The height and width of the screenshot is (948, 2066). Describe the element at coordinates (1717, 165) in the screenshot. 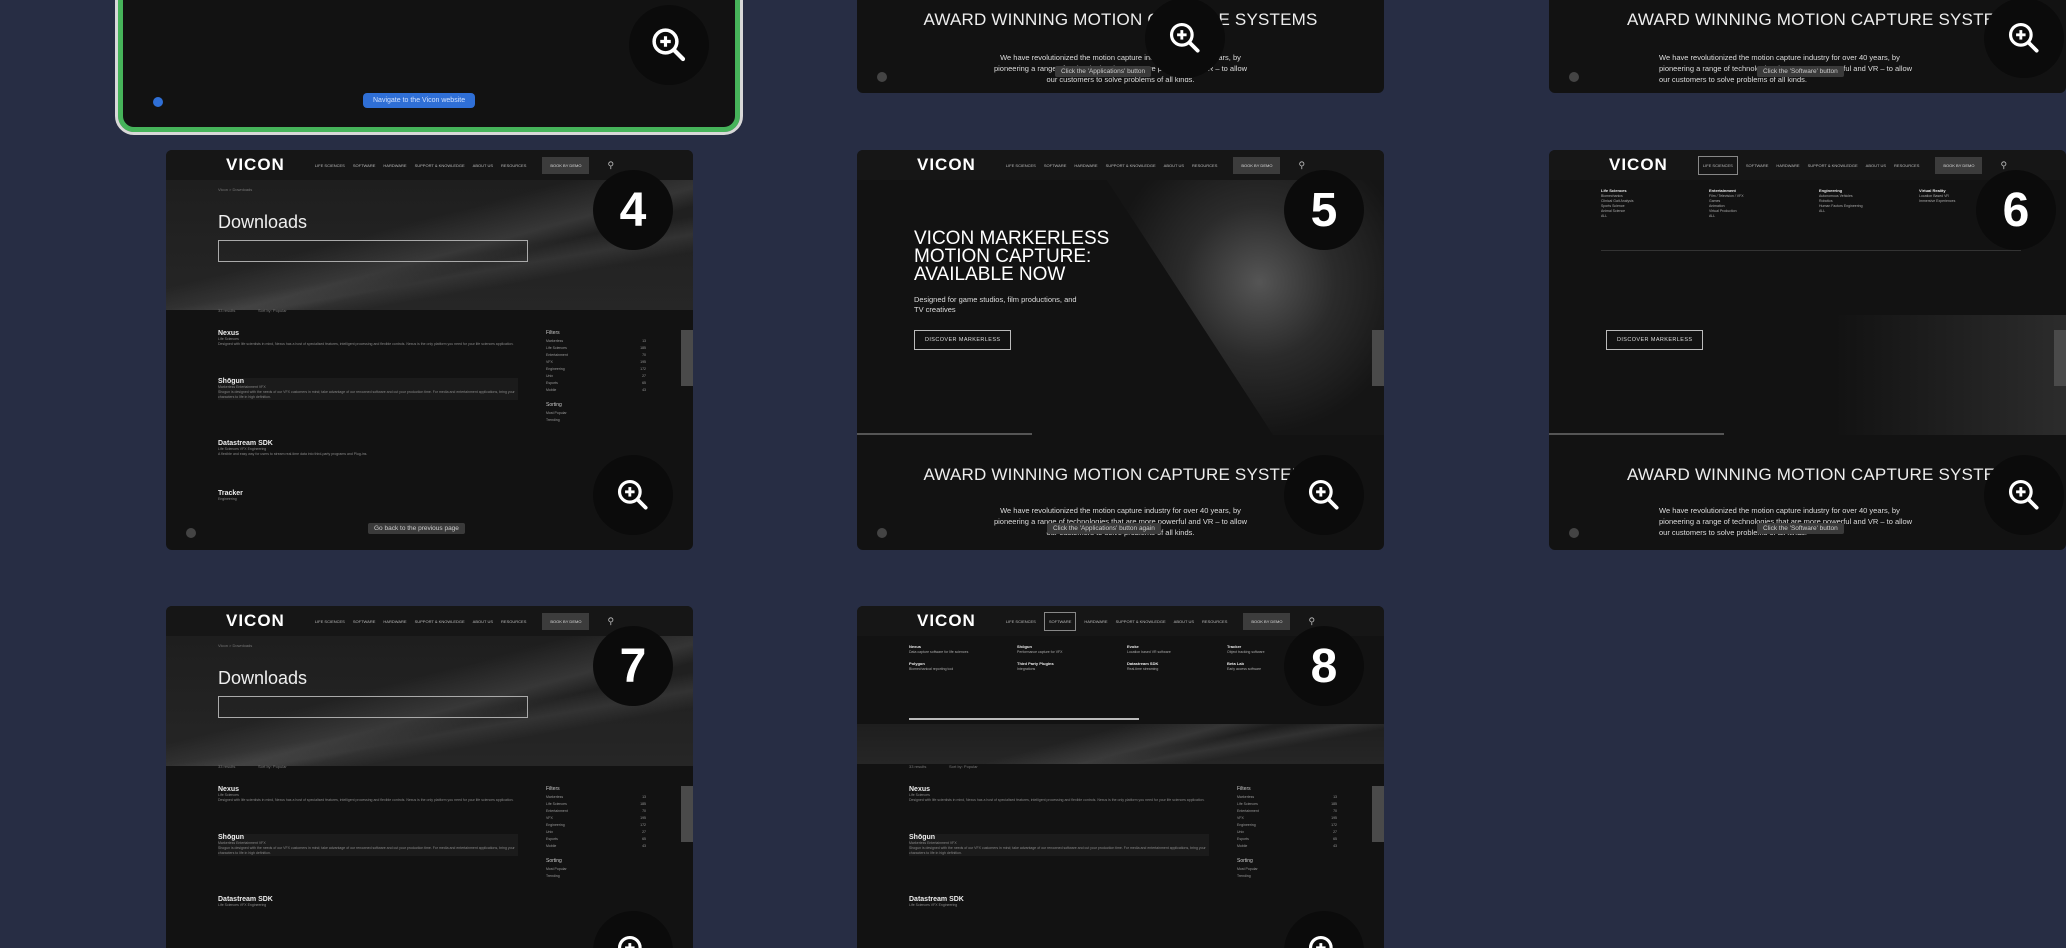

I see `nav-item-active: Life Sciences` at that location.